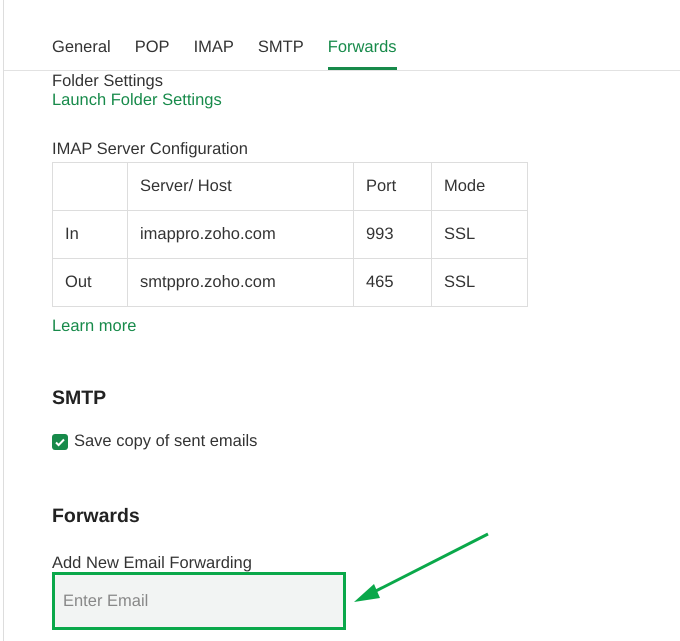 The height and width of the screenshot is (641, 680). Describe the element at coordinates (150, 149) in the screenshot. I see `table-title: IMAP Server Configuration` at that location.